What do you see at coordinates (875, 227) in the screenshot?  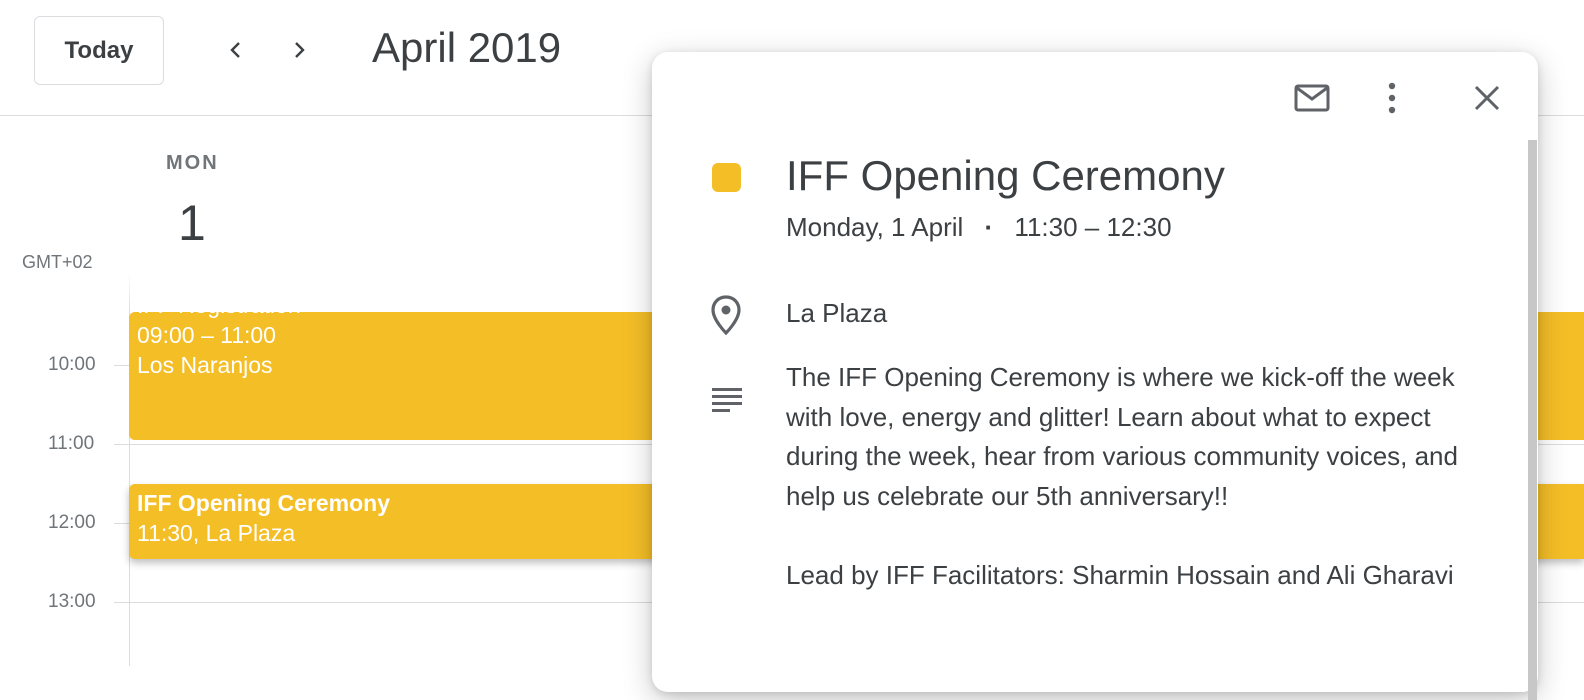 I see `popup-event-date: Monday, 1 April` at bounding box center [875, 227].